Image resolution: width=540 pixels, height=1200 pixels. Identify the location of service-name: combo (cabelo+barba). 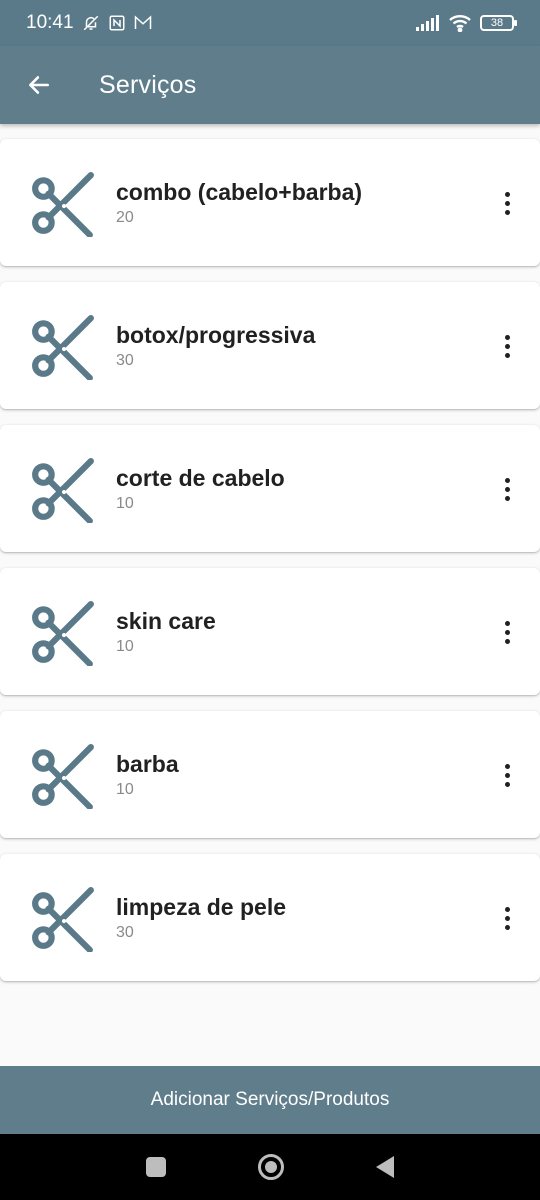
(239, 192).